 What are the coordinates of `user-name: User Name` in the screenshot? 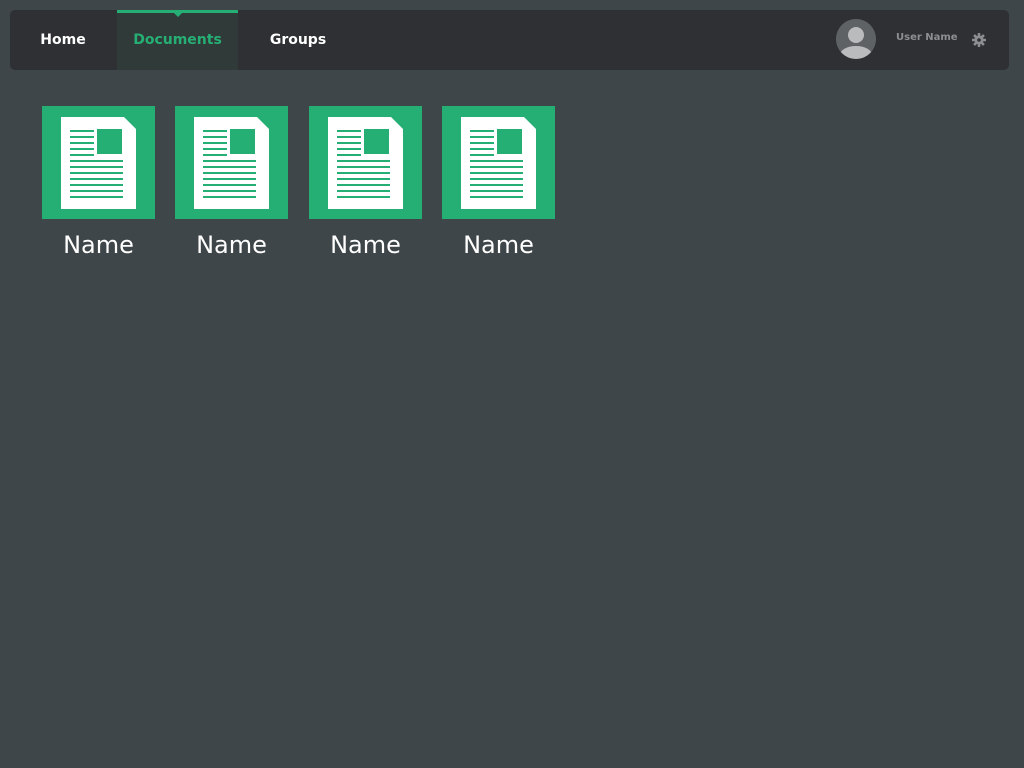 It's located at (927, 37).